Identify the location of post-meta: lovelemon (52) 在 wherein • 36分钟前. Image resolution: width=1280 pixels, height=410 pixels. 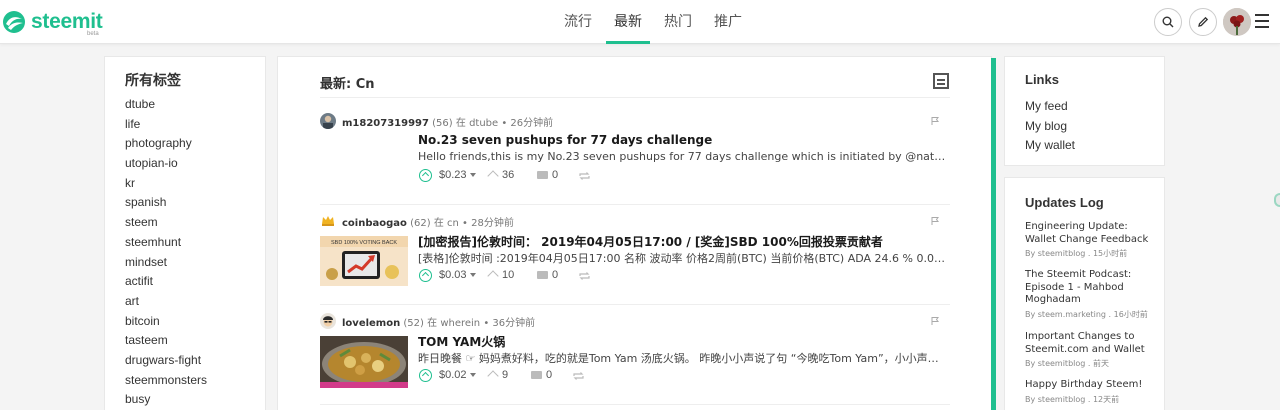
(438, 321).